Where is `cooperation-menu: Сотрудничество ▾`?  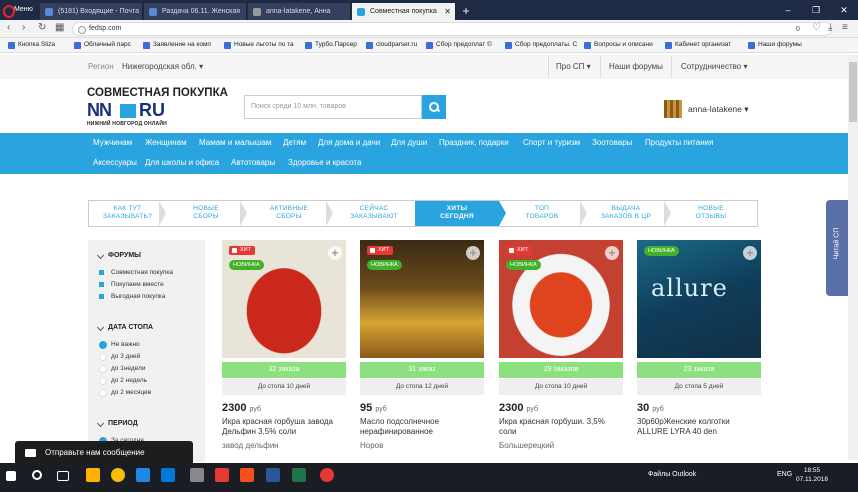
cooperation-menu: Сотрудничество ▾ is located at coordinates (714, 66).